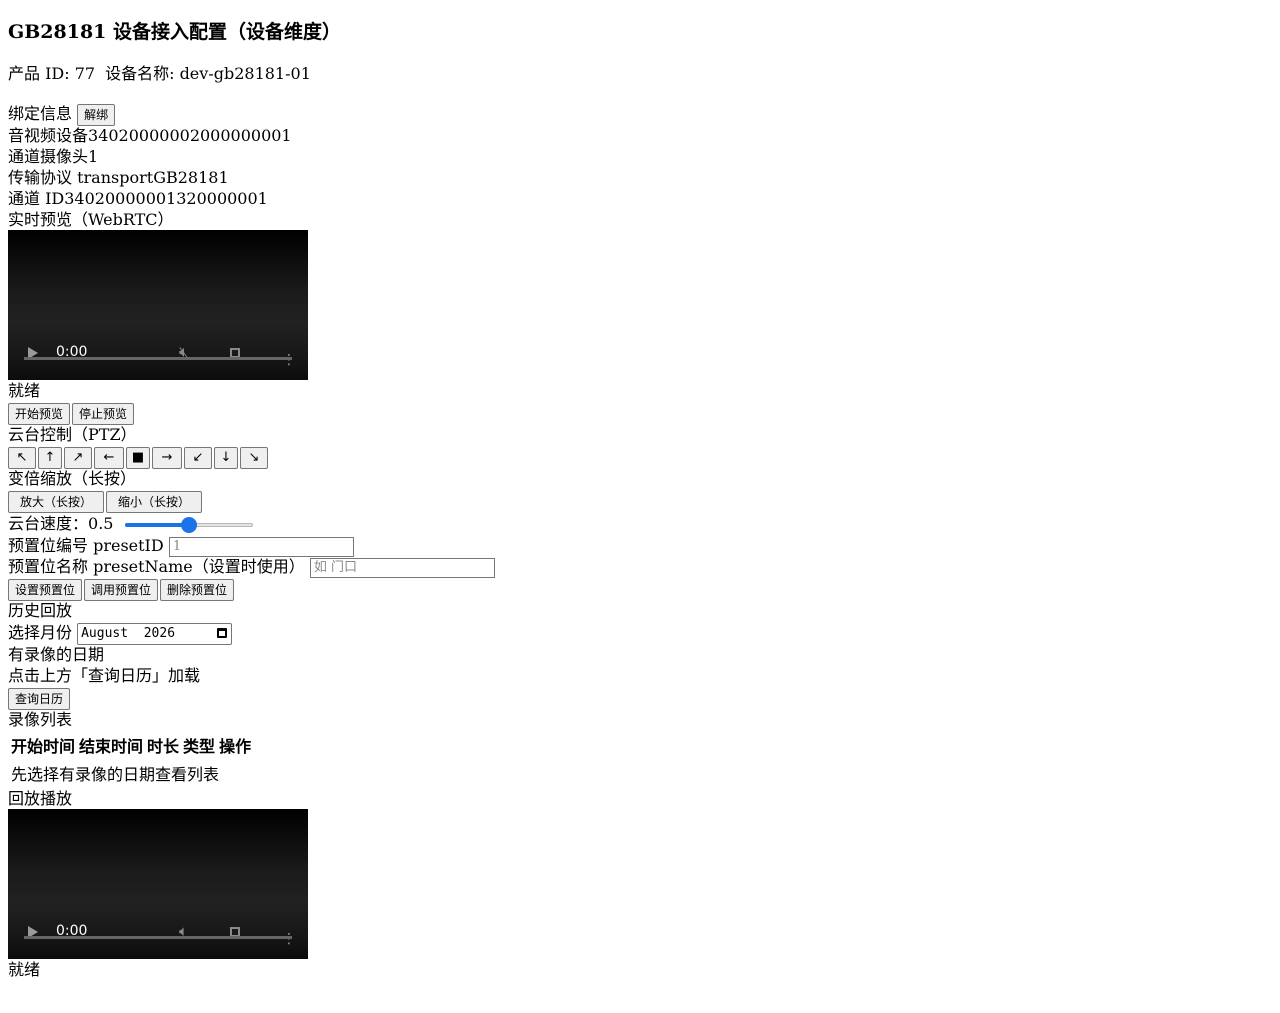  I want to click on ptz-down-left-button: ↙, so click(198, 457).